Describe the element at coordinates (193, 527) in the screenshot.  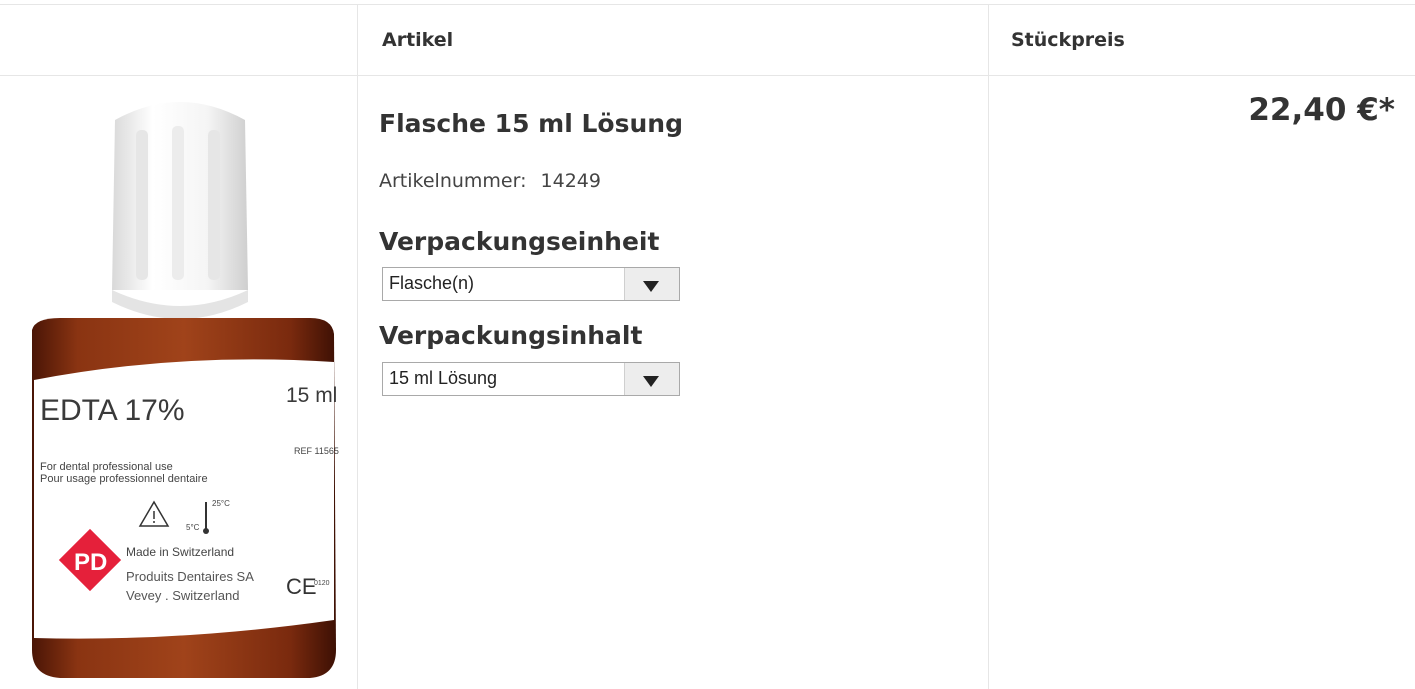
I see `temp-low: 5°C` at that location.